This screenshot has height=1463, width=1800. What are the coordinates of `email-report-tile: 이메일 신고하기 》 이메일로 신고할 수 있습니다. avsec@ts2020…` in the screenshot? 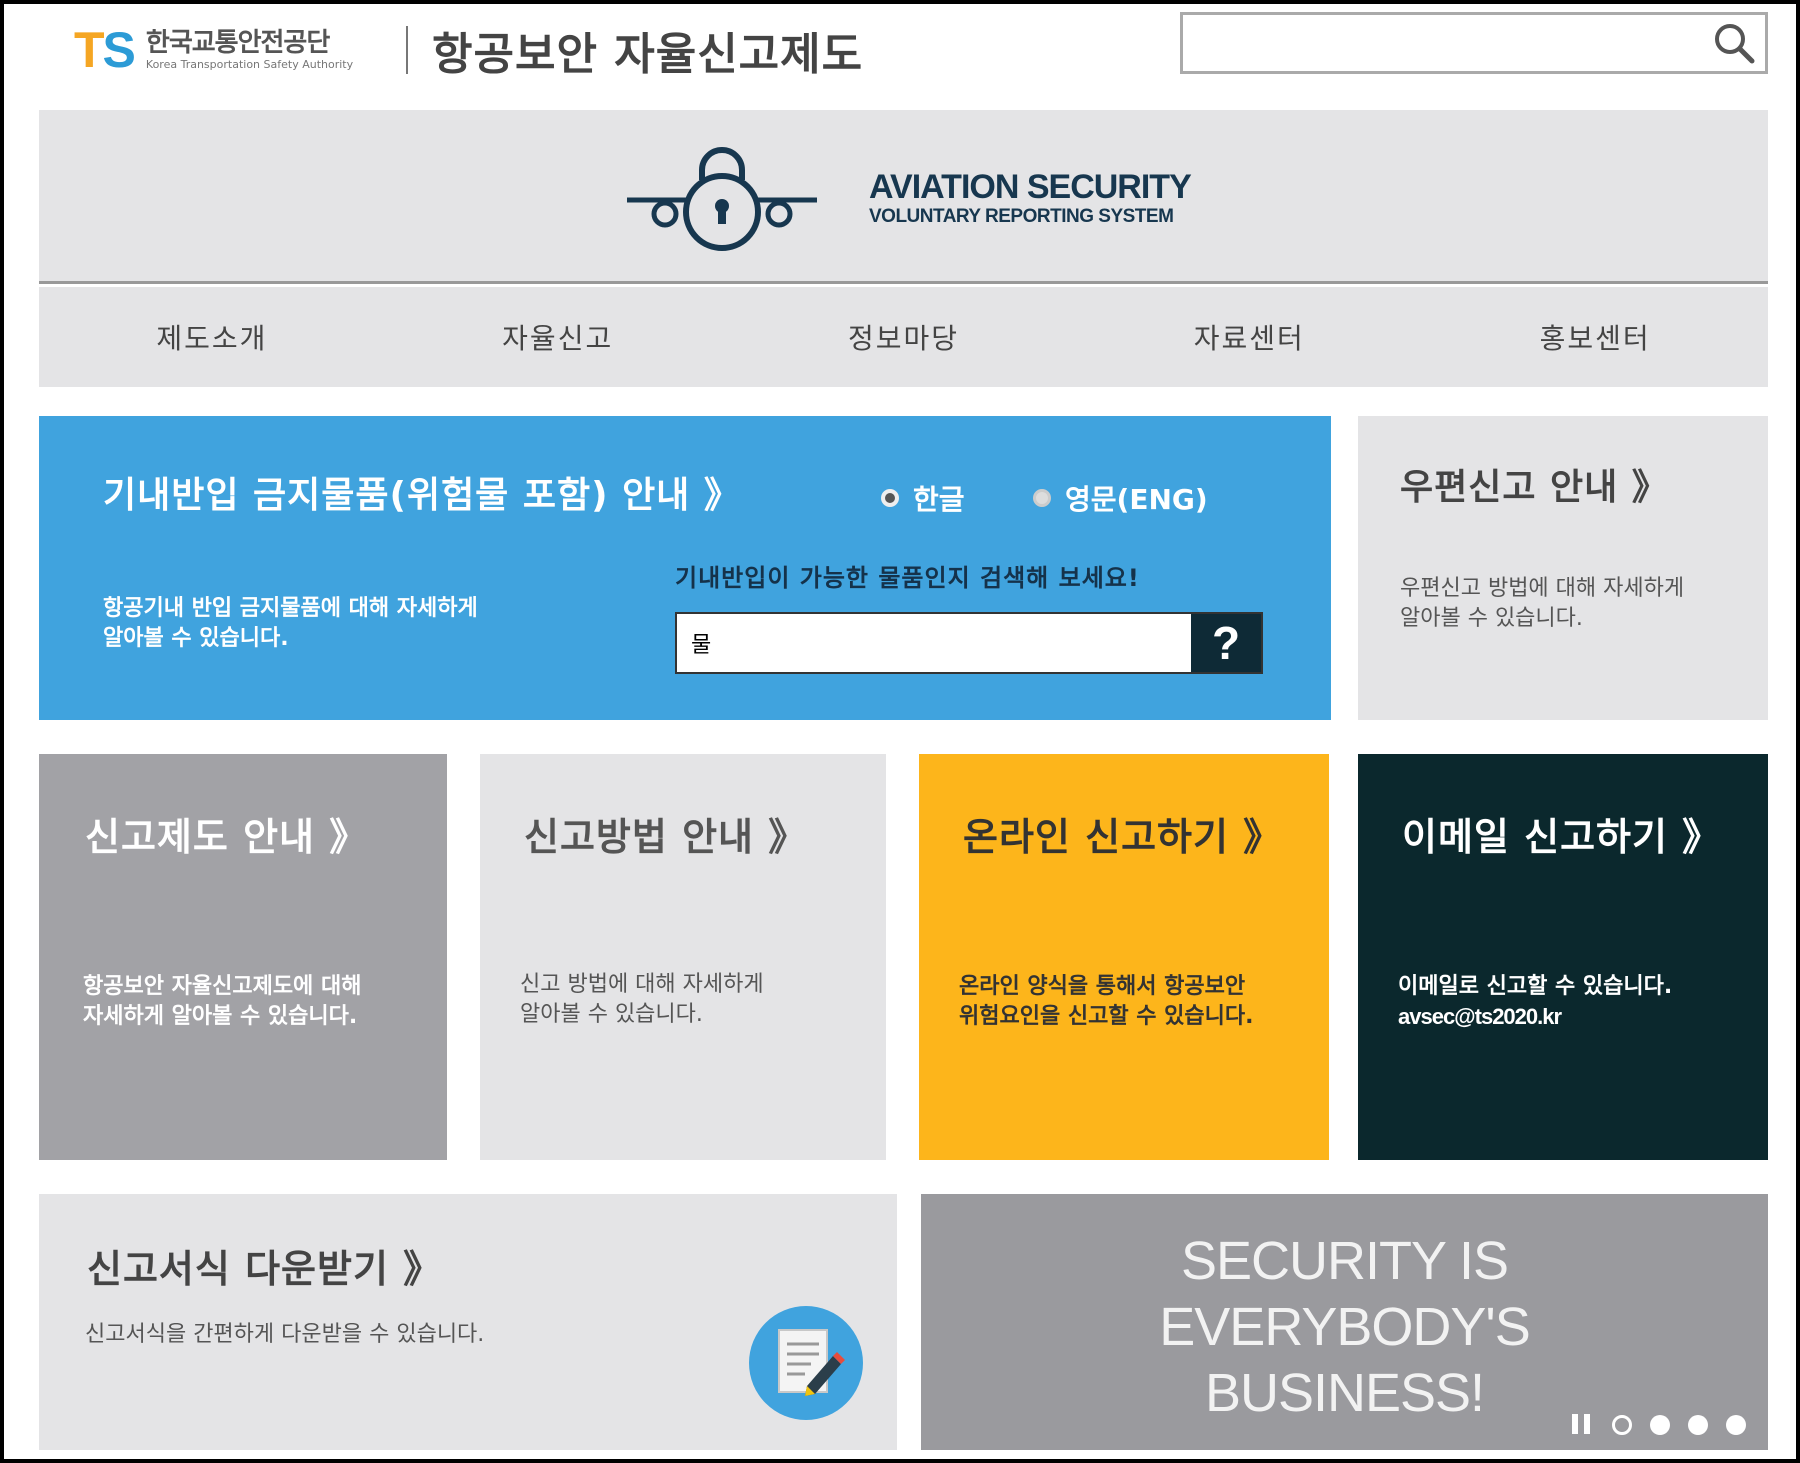 It's located at (1563, 957).